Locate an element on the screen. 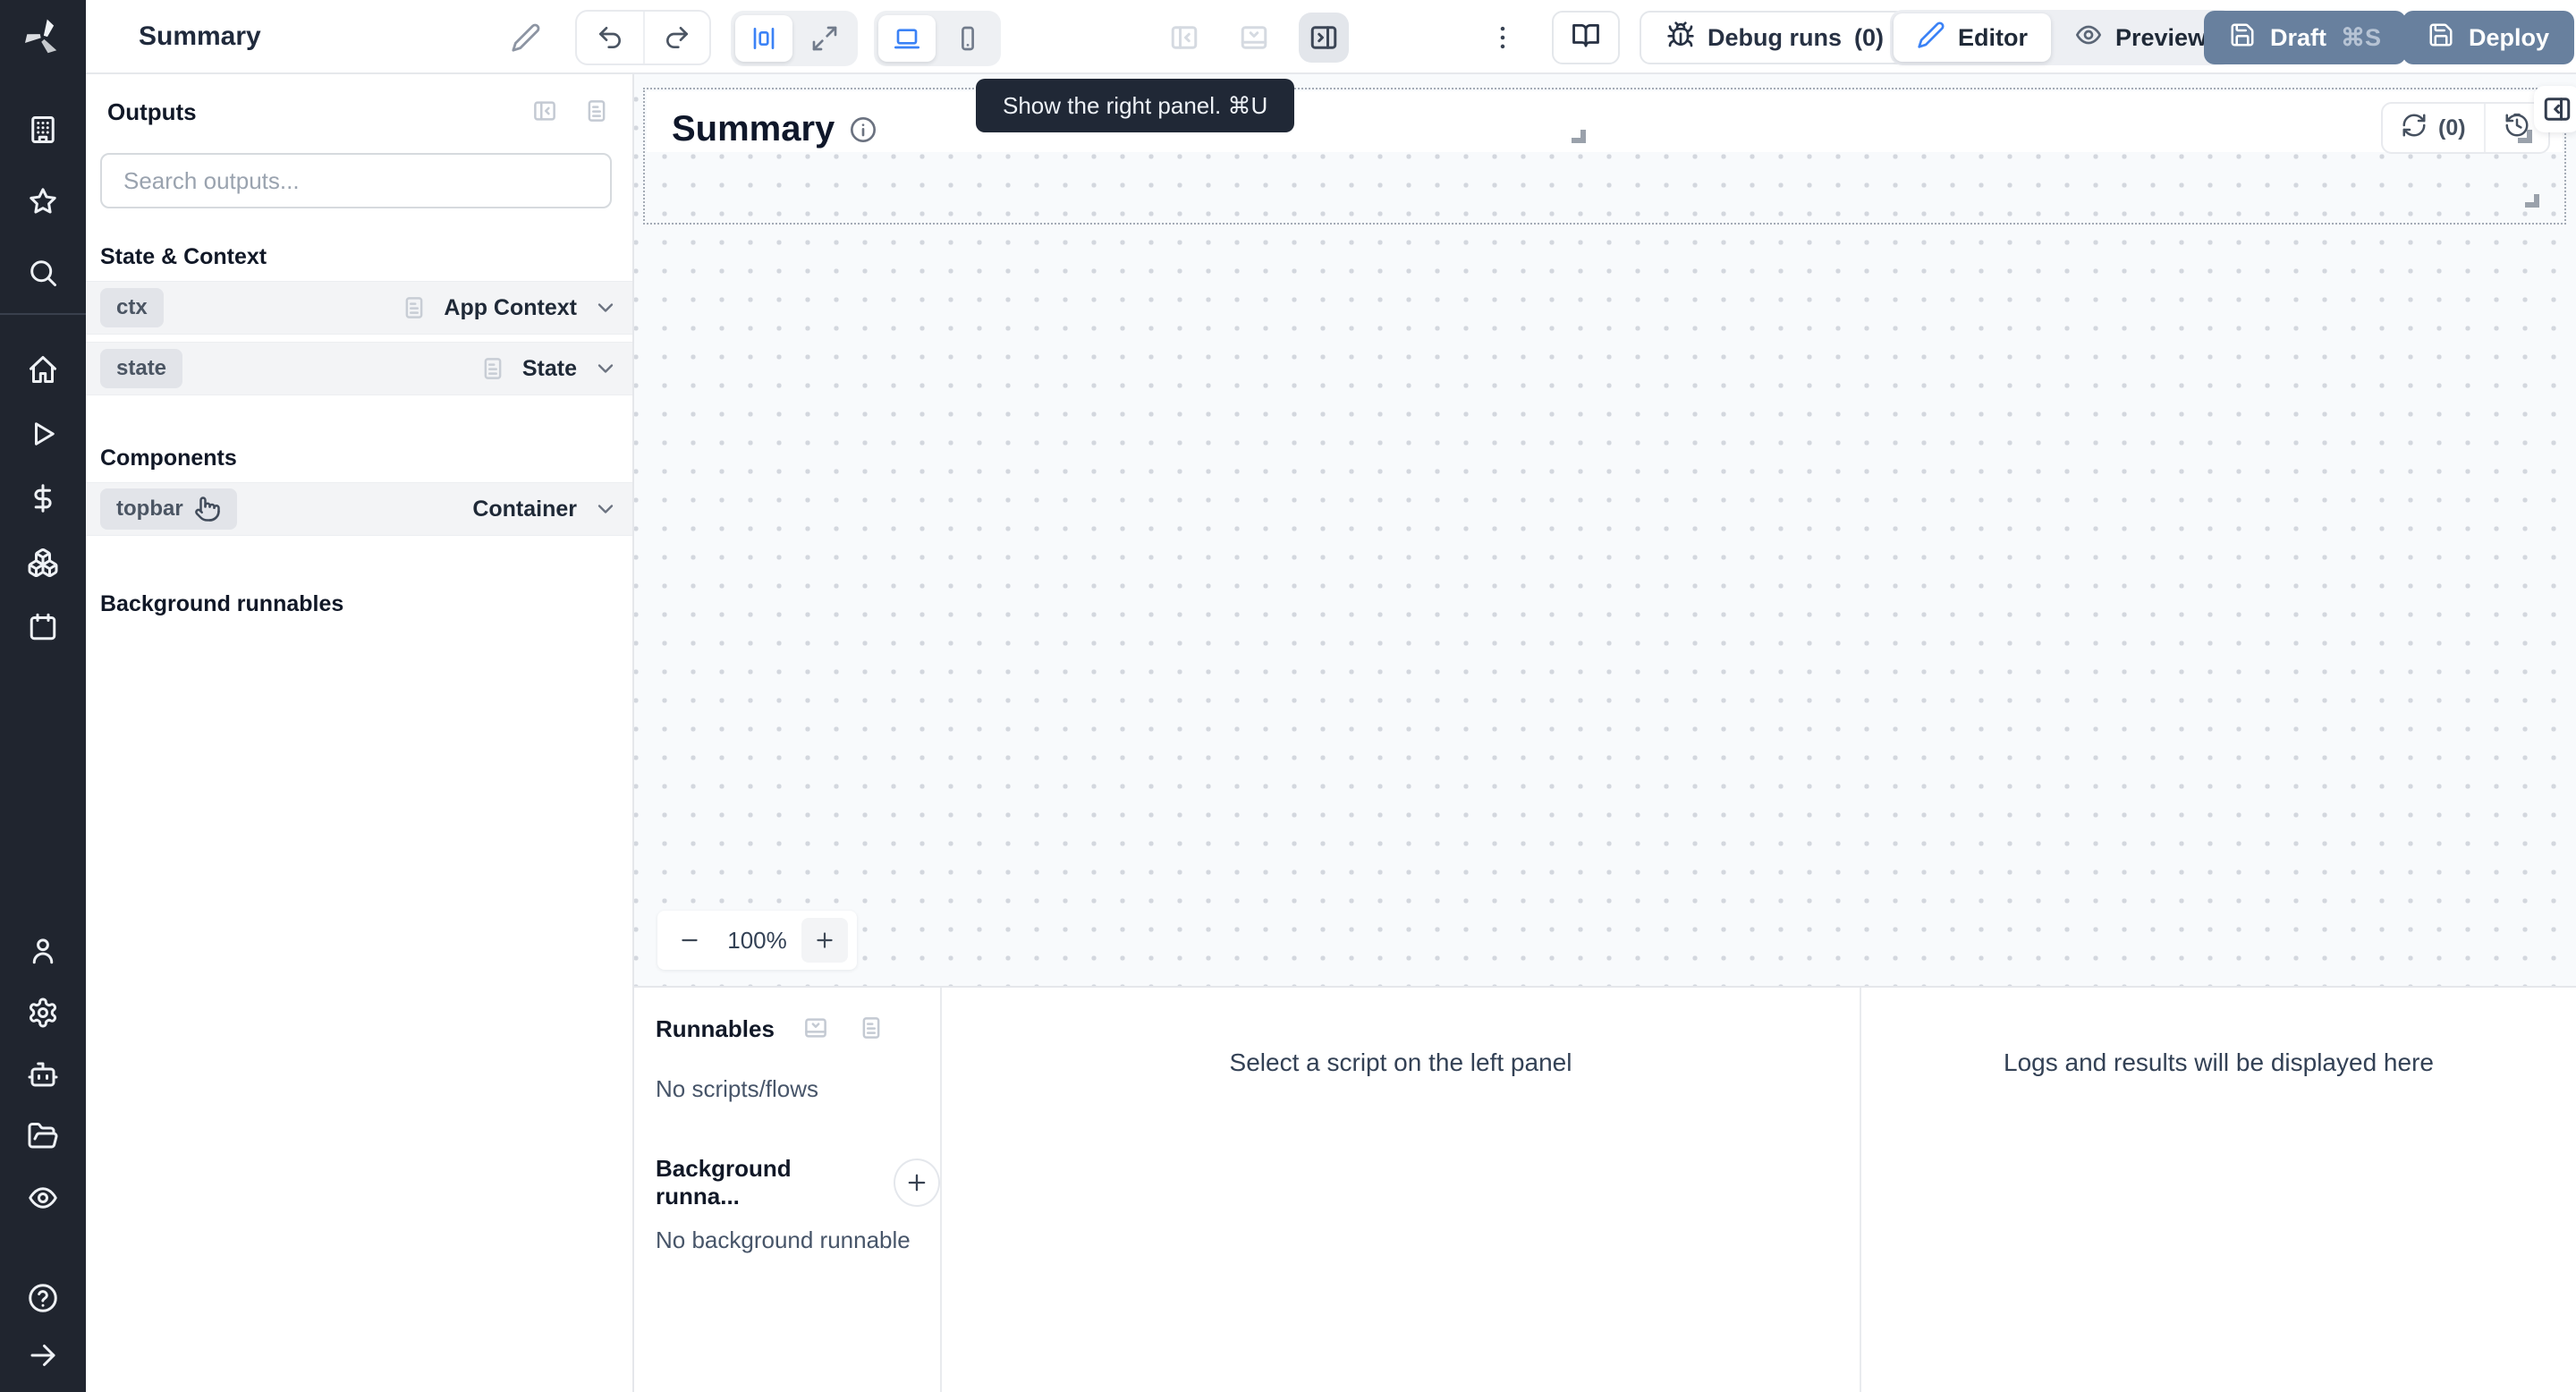 The height and width of the screenshot is (1392, 2576). centered-layout-icon is located at coordinates (763, 38).